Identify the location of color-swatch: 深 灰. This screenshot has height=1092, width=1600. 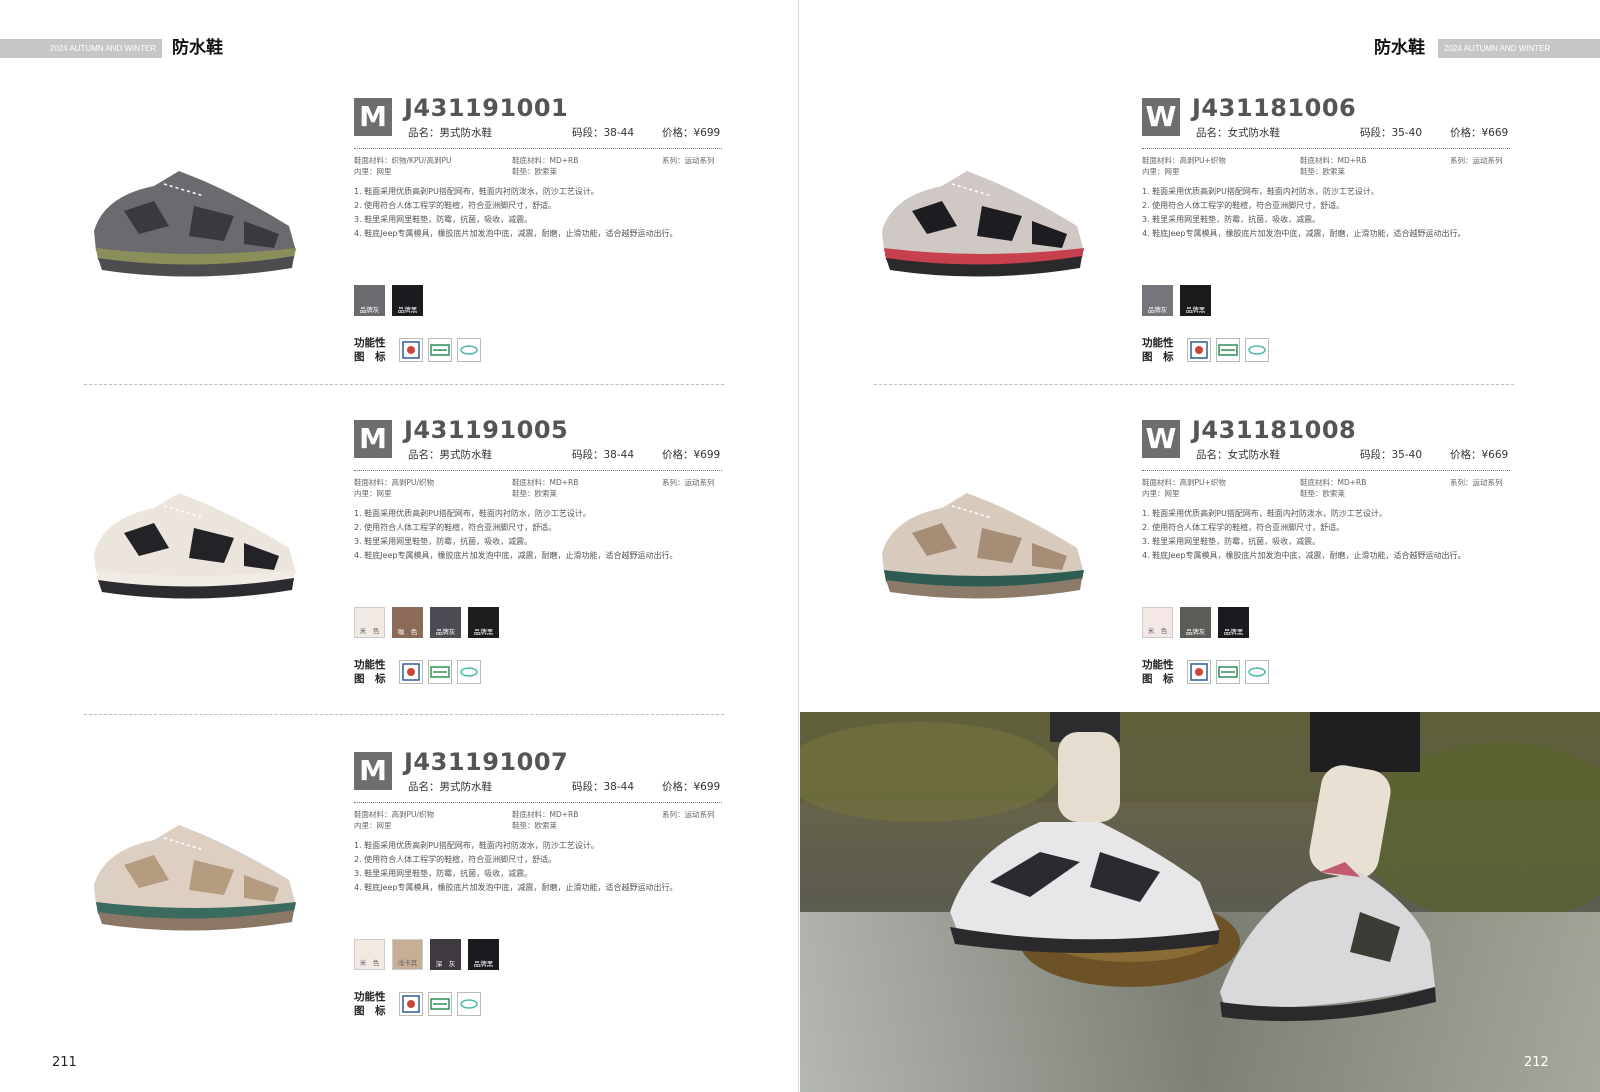
(445, 954).